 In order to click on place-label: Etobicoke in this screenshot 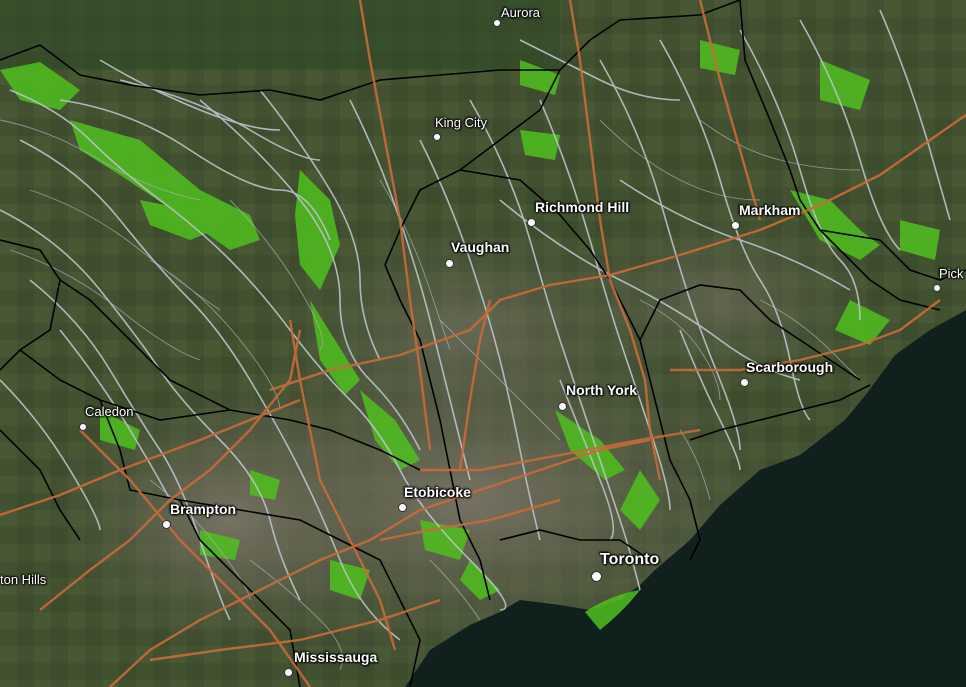, I will do `click(437, 492)`.